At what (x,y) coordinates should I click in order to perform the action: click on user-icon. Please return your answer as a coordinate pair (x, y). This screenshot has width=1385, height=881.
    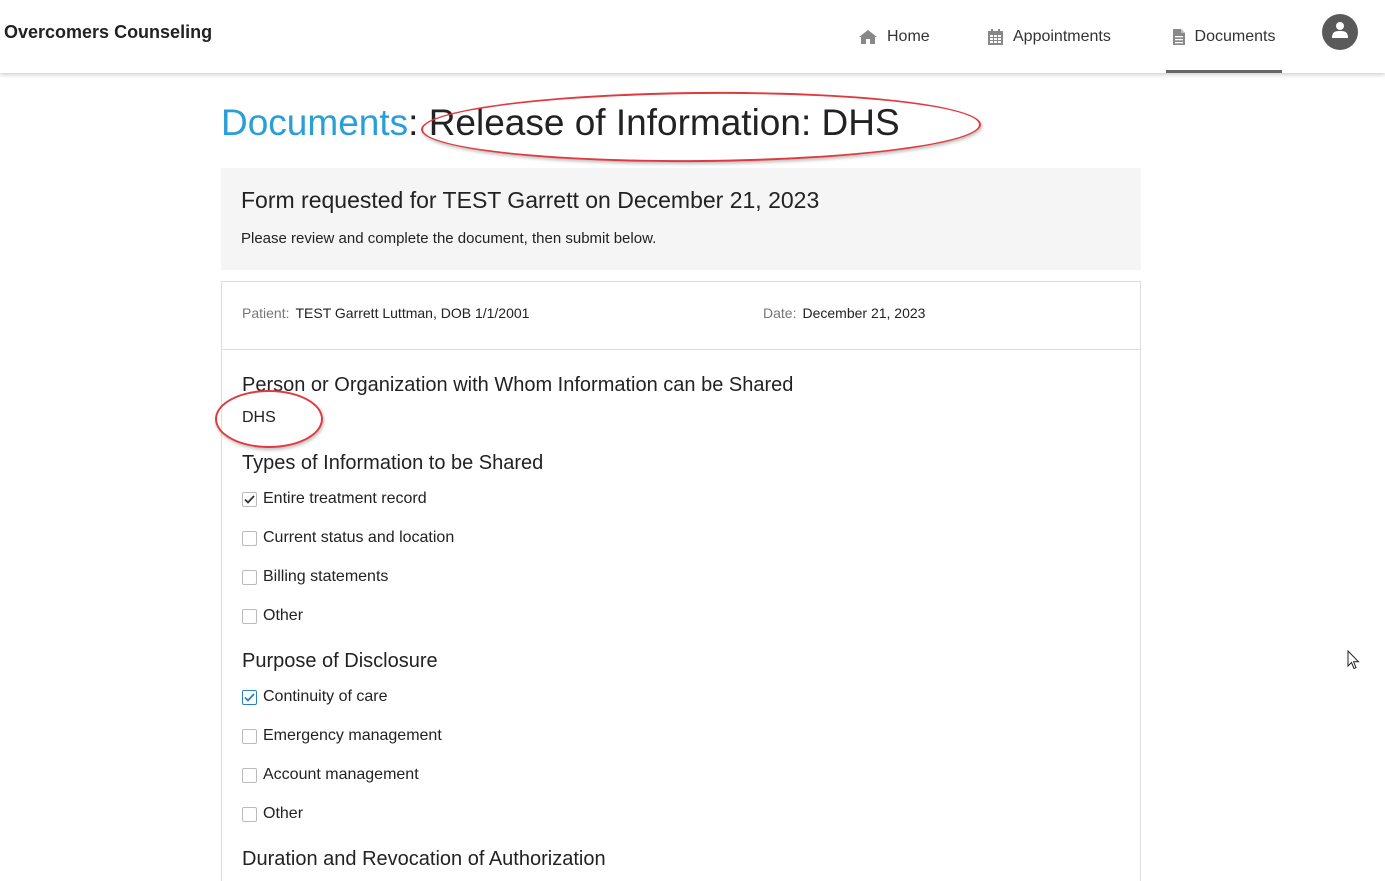
    Looking at the image, I should click on (1340, 32).